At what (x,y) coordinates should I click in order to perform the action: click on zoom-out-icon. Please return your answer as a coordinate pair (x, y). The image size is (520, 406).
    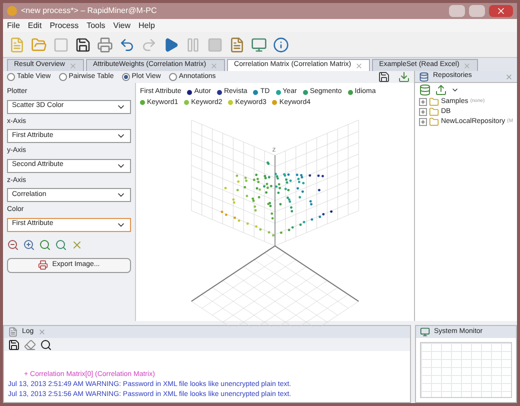
    Looking at the image, I should click on (13, 244).